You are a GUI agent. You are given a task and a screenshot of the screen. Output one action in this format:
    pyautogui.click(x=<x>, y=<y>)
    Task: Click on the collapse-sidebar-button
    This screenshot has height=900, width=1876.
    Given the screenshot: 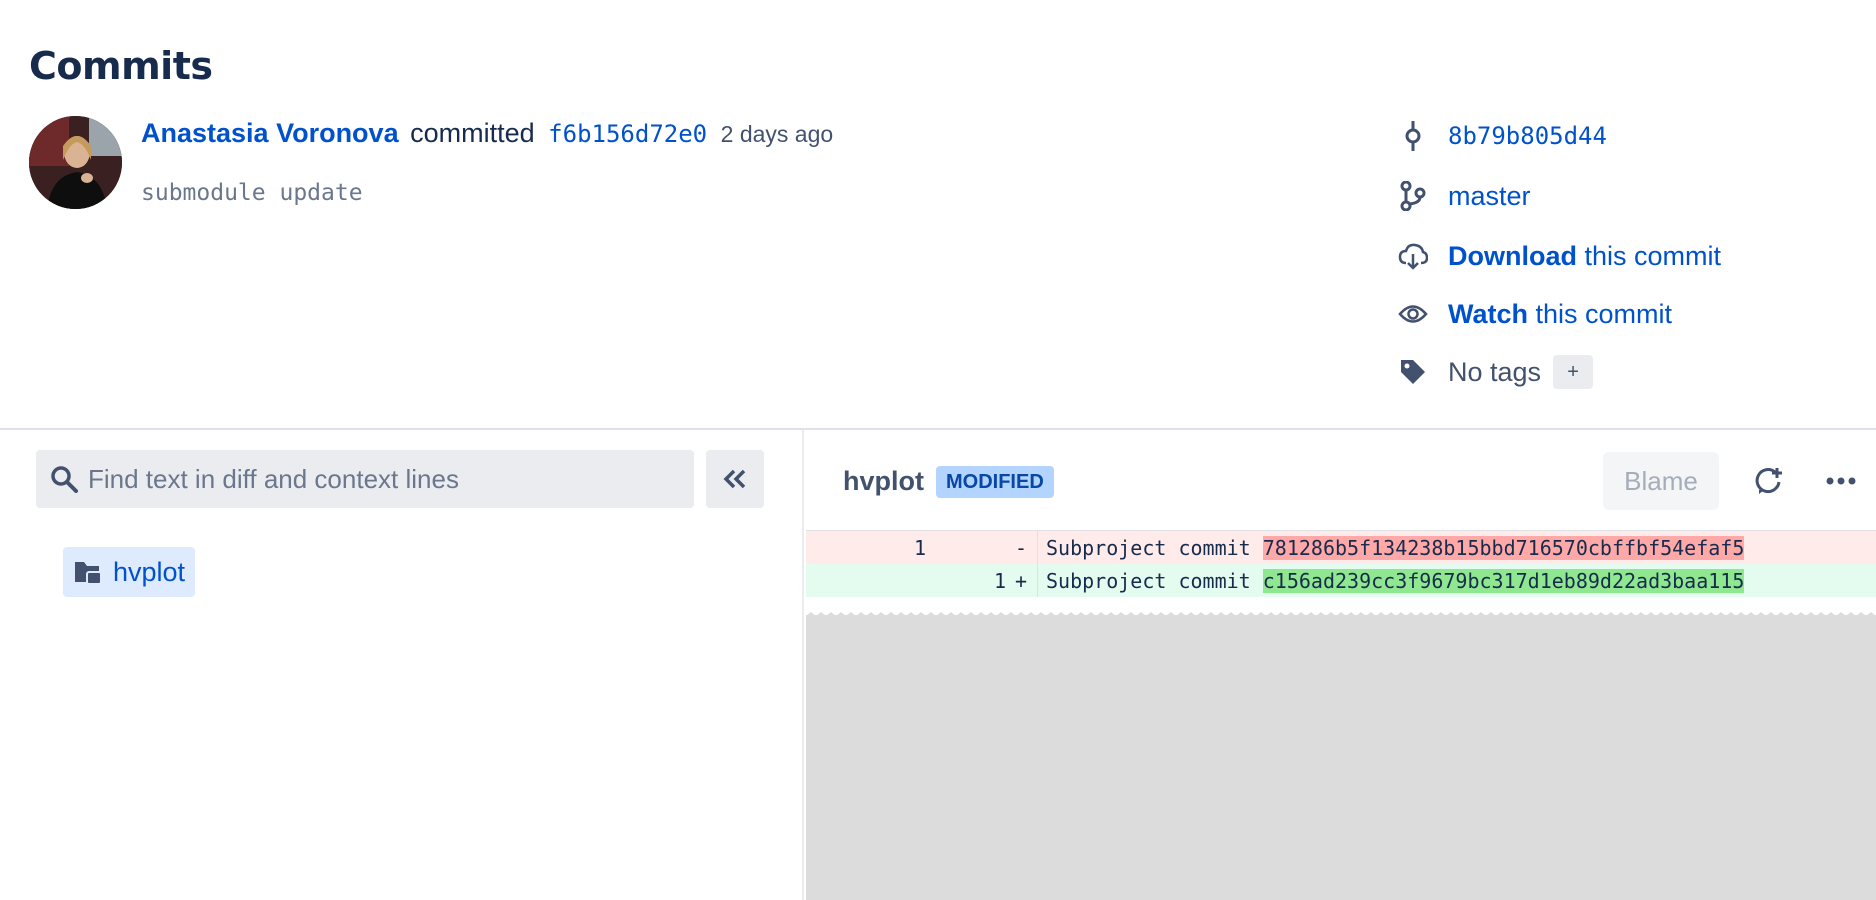 What is the action you would take?
    pyautogui.click(x=735, y=479)
    